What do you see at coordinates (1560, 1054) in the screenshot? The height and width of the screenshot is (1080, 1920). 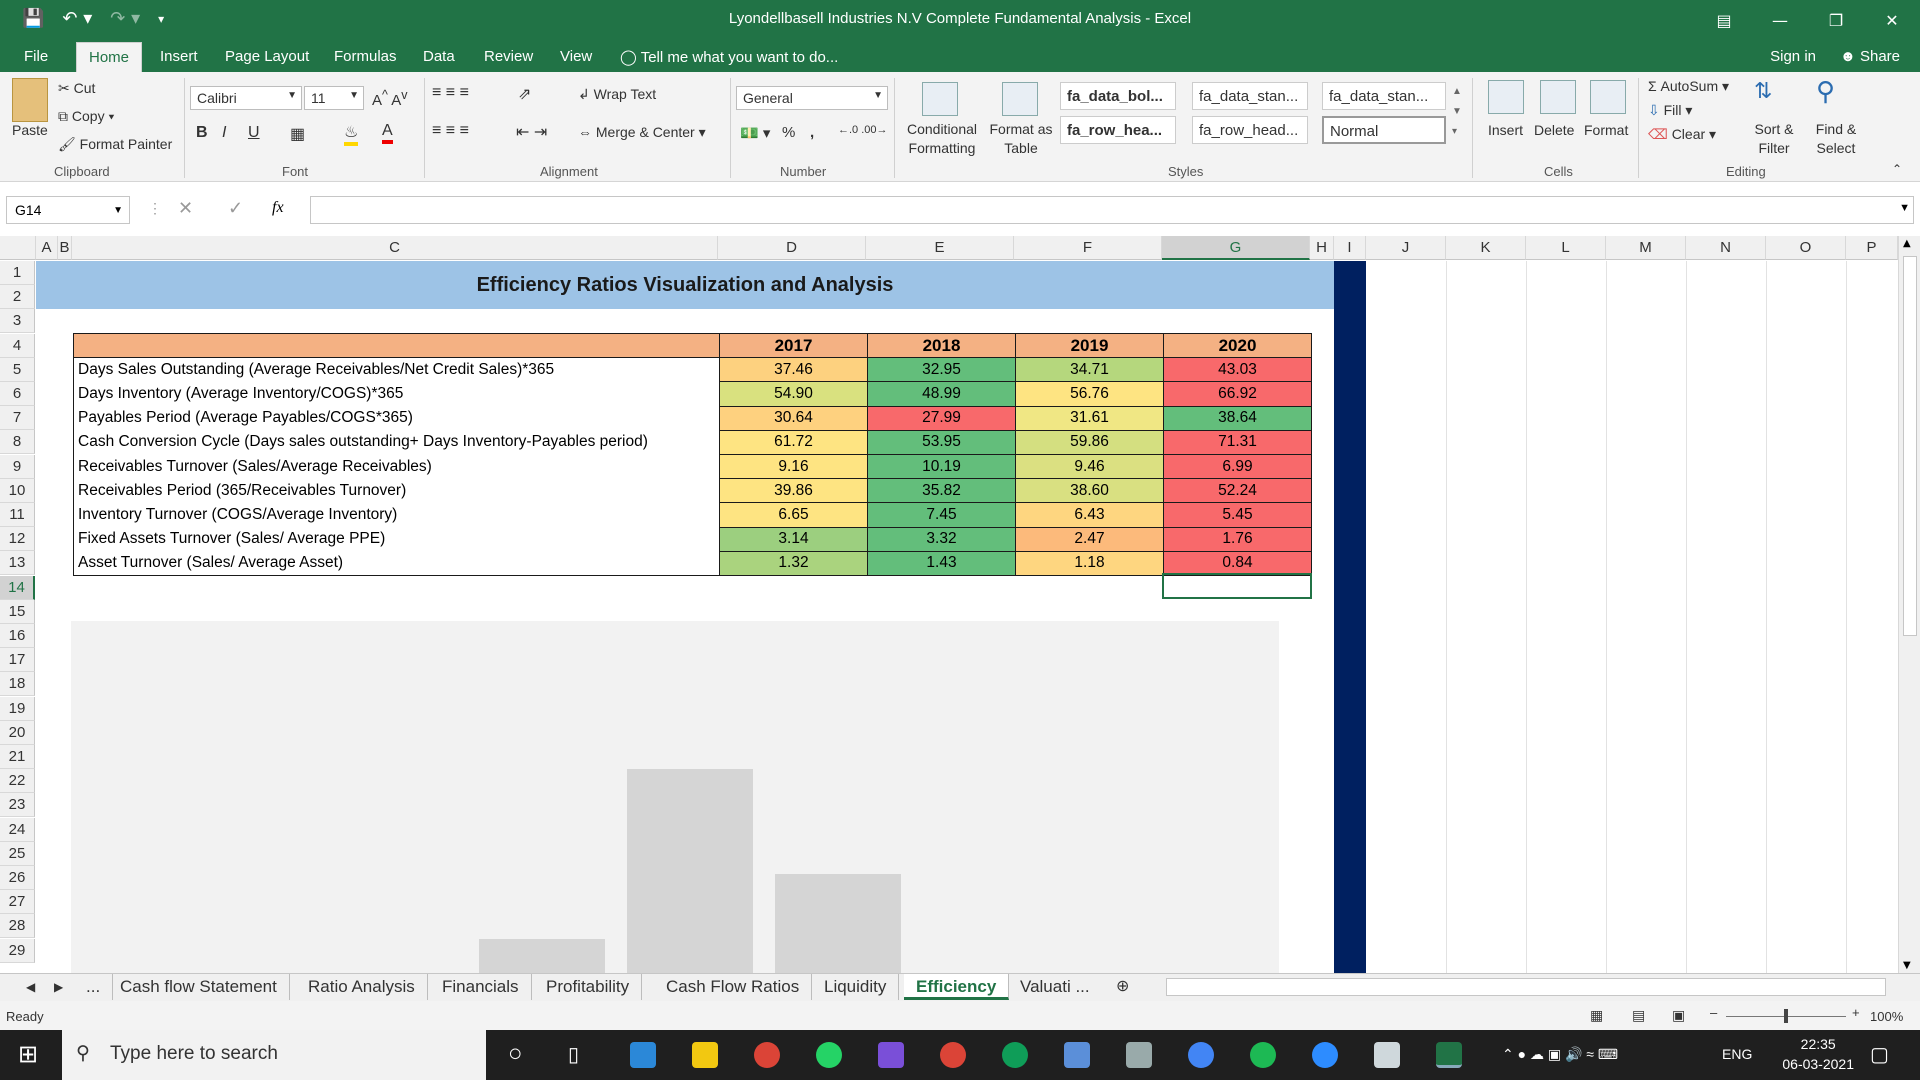 I see `system-tray-icons: ⌃ ● ☁ ▣ 🔊 ≈ ⌨` at bounding box center [1560, 1054].